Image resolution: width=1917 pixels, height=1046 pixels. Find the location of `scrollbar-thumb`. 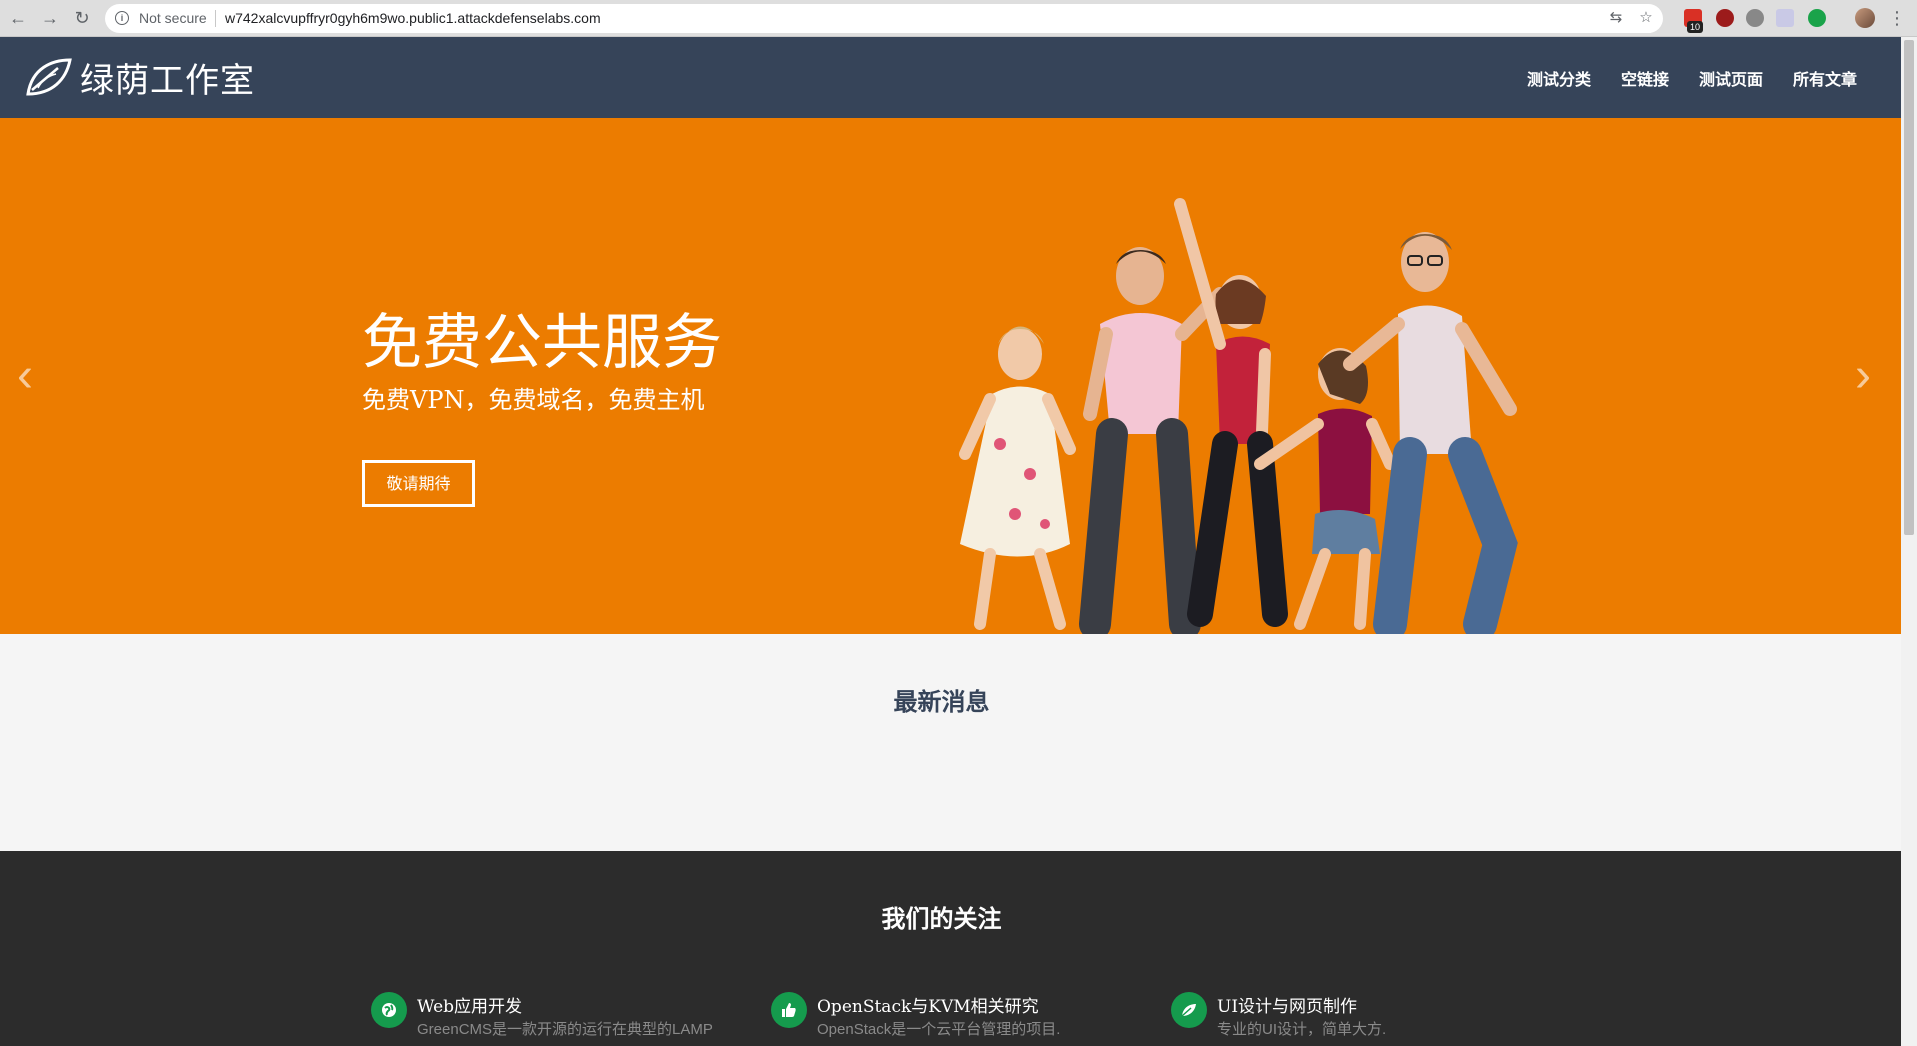

scrollbar-thumb is located at coordinates (1909, 287).